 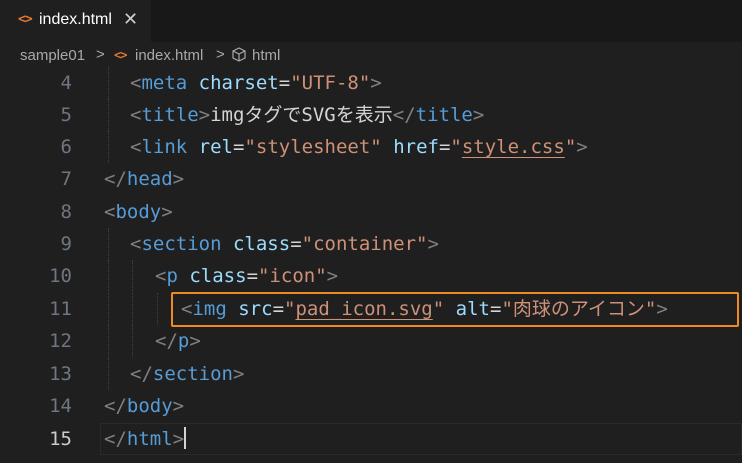 I want to click on stylesheet-link: style.css, so click(x=513, y=147).